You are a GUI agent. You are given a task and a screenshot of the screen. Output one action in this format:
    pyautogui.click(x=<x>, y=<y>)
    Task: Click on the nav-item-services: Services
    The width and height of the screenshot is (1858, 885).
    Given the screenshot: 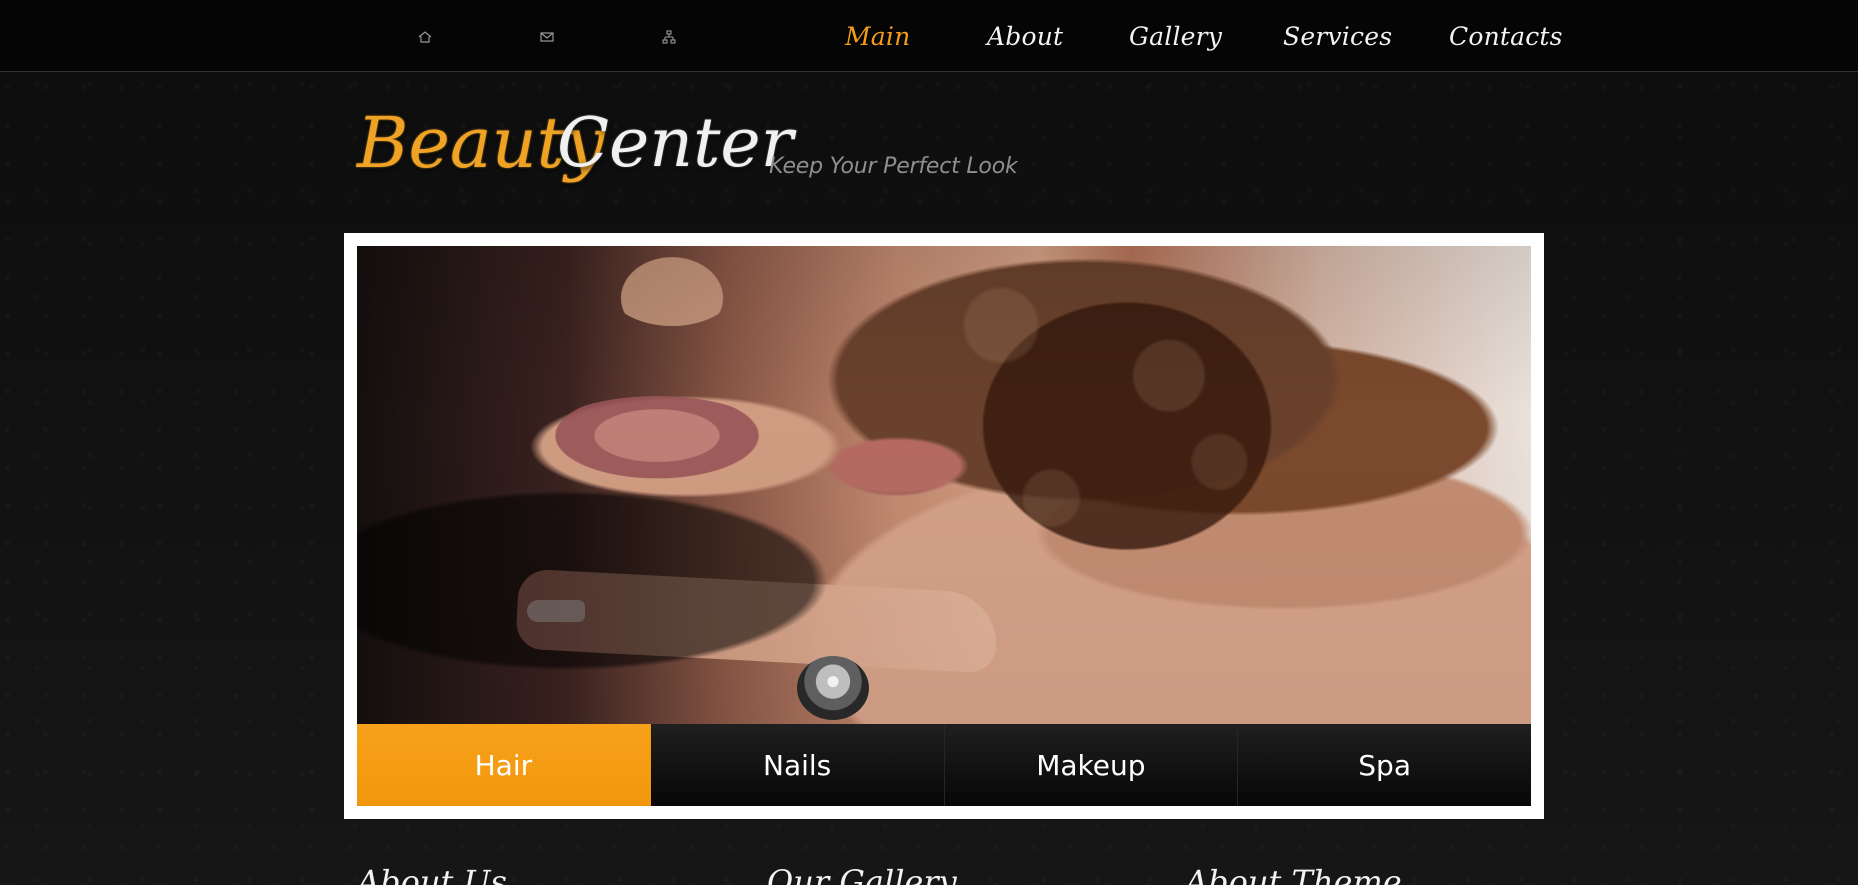 What is the action you would take?
    pyautogui.click(x=1366, y=36)
    